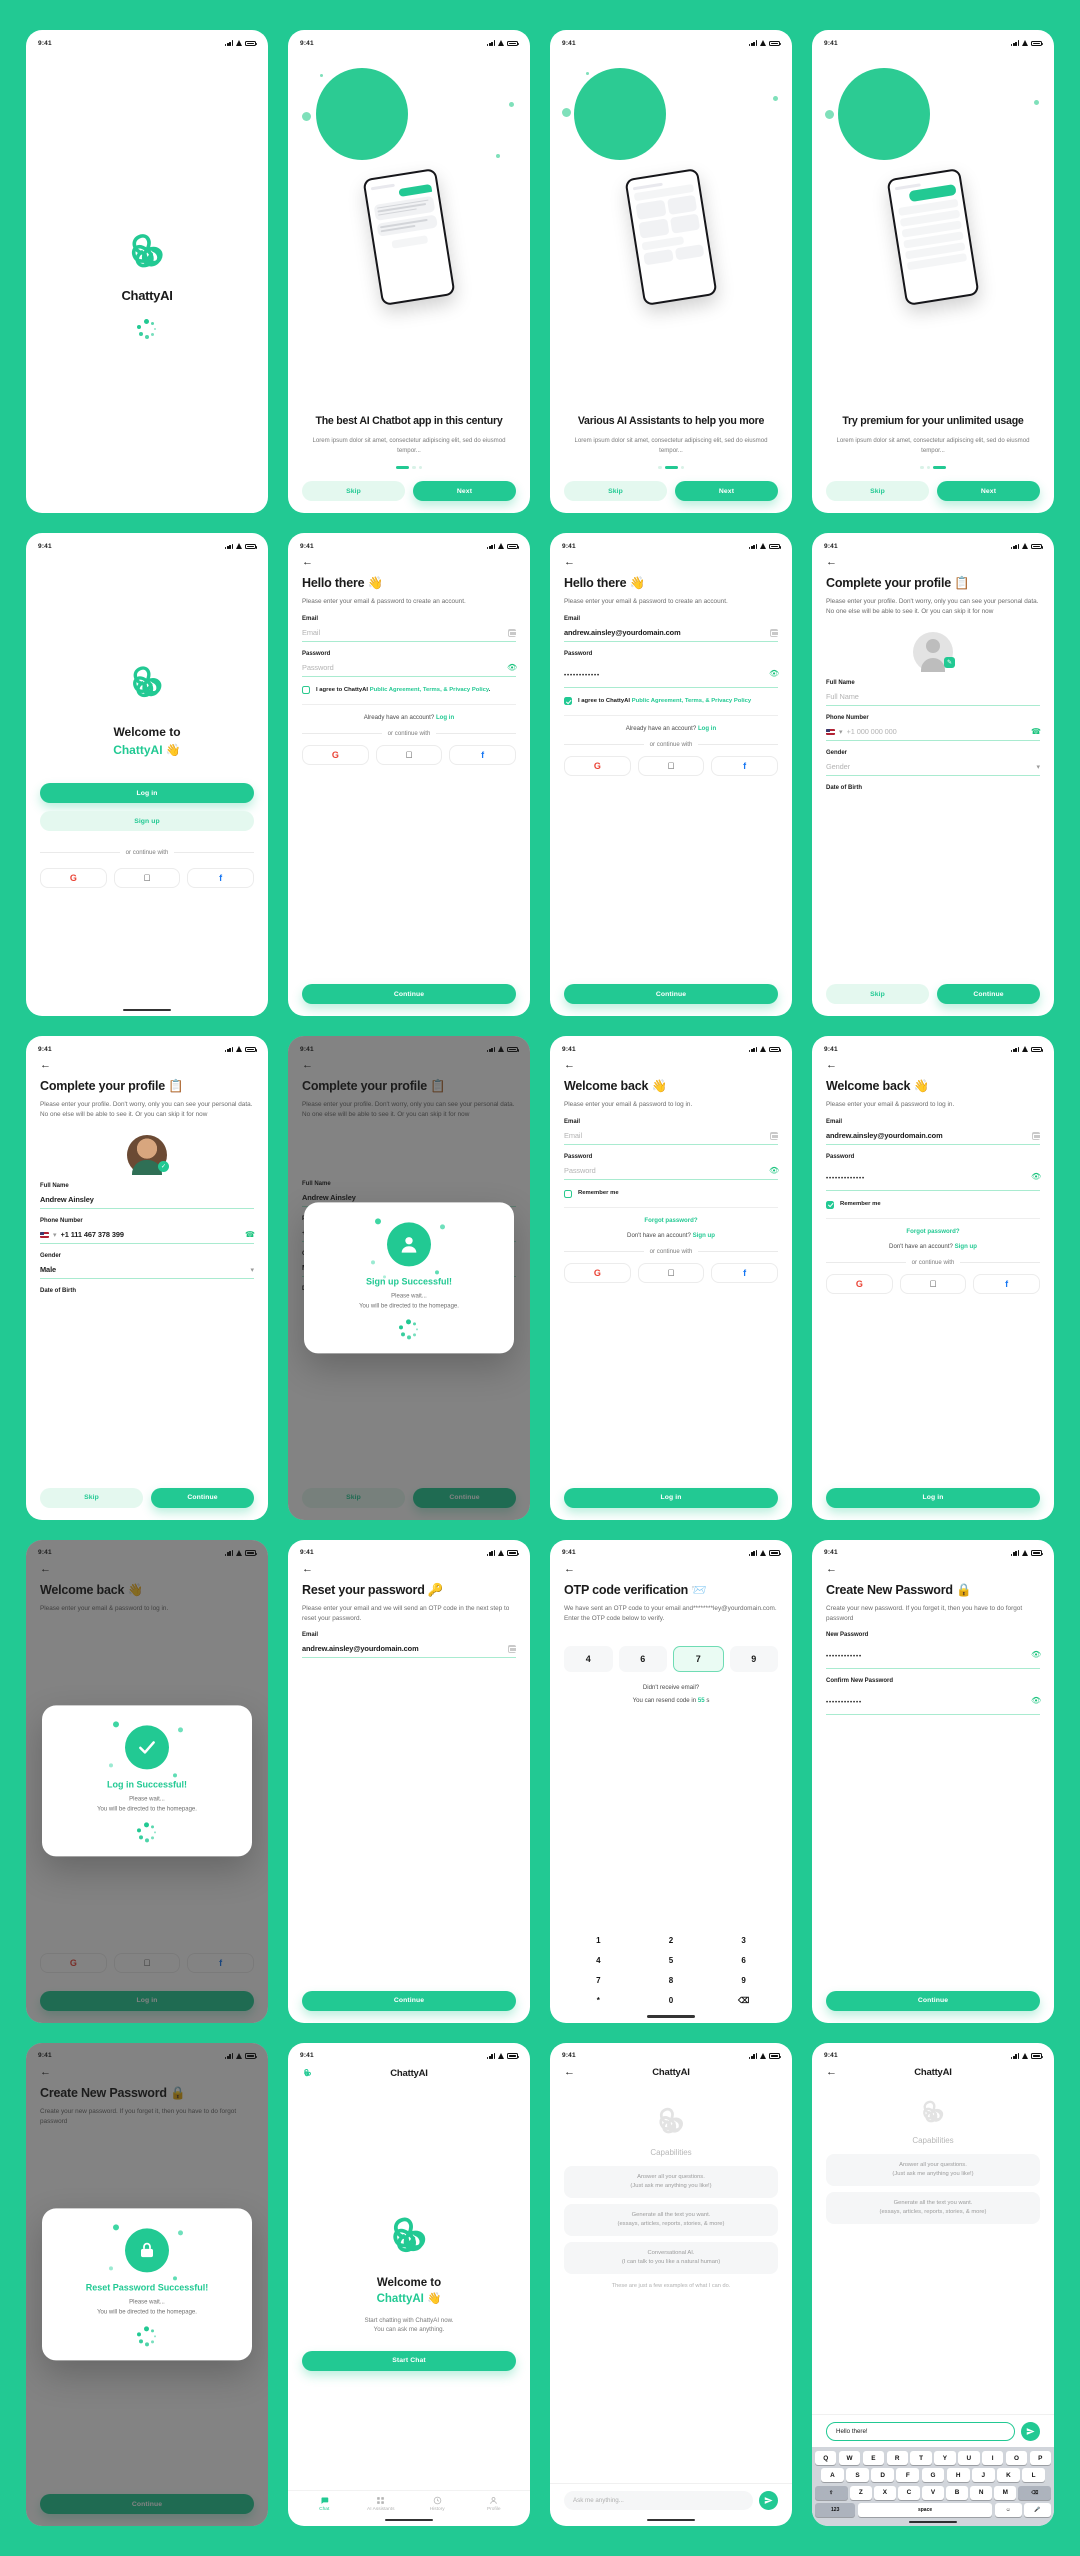 The height and width of the screenshot is (2556, 1080). What do you see at coordinates (147, 821) in the screenshot?
I see `signup-button: Sign up` at bounding box center [147, 821].